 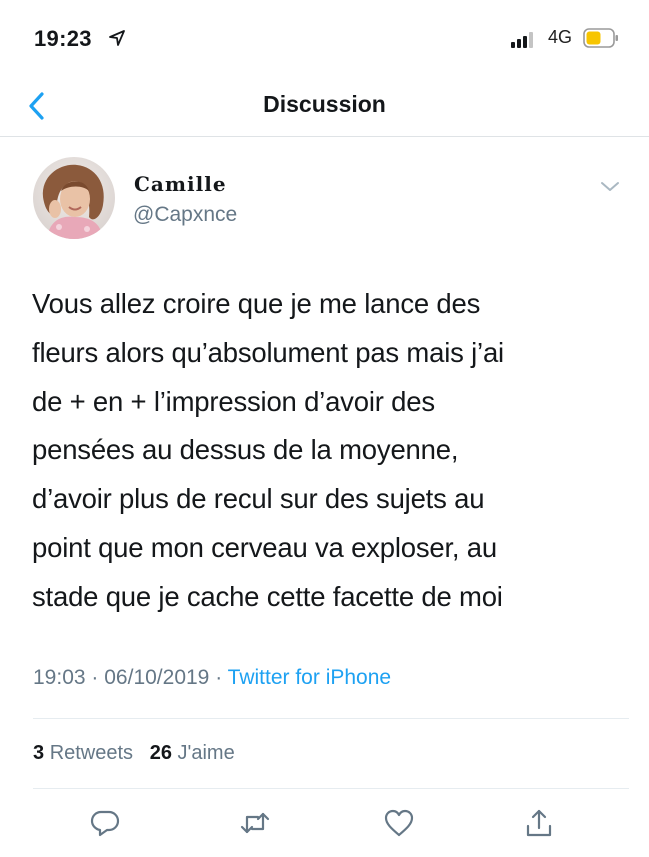 I want to click on avatar-image, so click(x=74, y=198).